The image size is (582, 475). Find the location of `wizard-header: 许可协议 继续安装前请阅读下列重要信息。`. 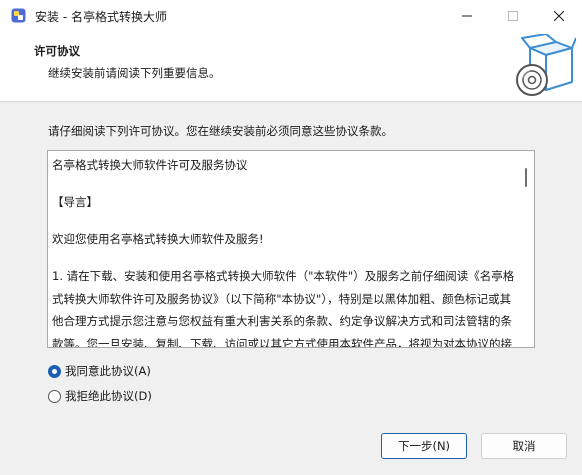

wizard-header: 许可协议 继续安装前请阅读下列重要信息。 is located at coordinates (291, 66).